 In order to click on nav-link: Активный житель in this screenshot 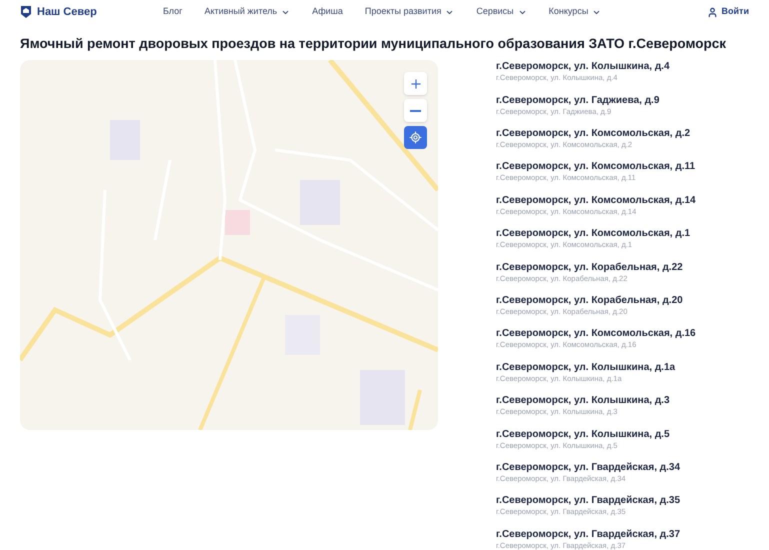, I will do `click(247, 12)`.